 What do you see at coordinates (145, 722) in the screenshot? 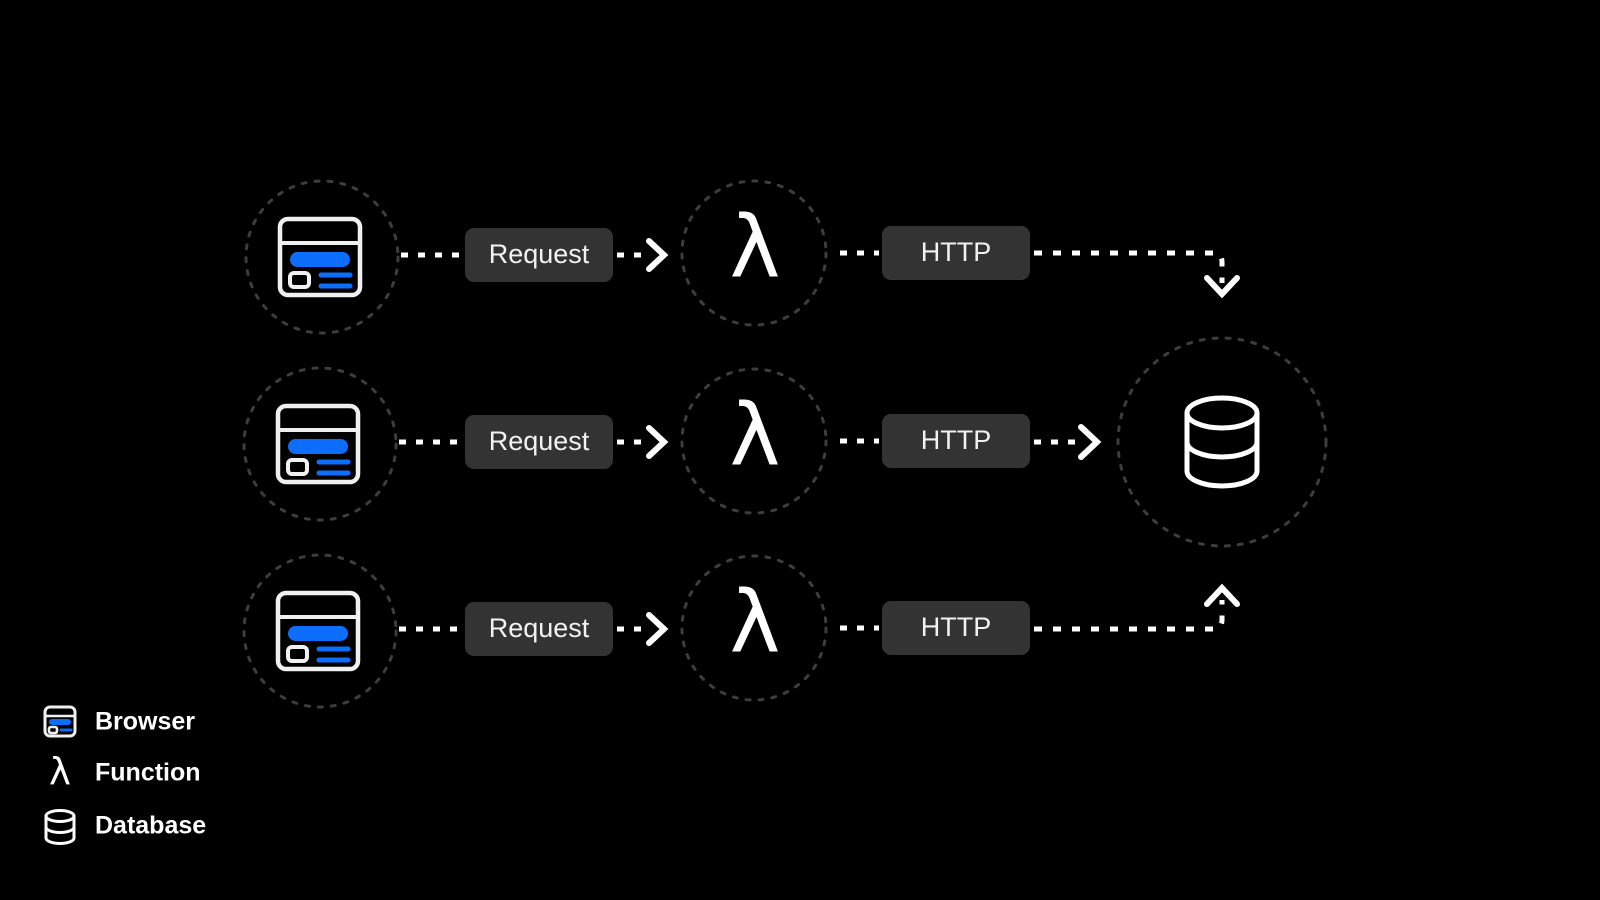
I see `legend-label-browser: Browser` at bounding box center [145, 722].